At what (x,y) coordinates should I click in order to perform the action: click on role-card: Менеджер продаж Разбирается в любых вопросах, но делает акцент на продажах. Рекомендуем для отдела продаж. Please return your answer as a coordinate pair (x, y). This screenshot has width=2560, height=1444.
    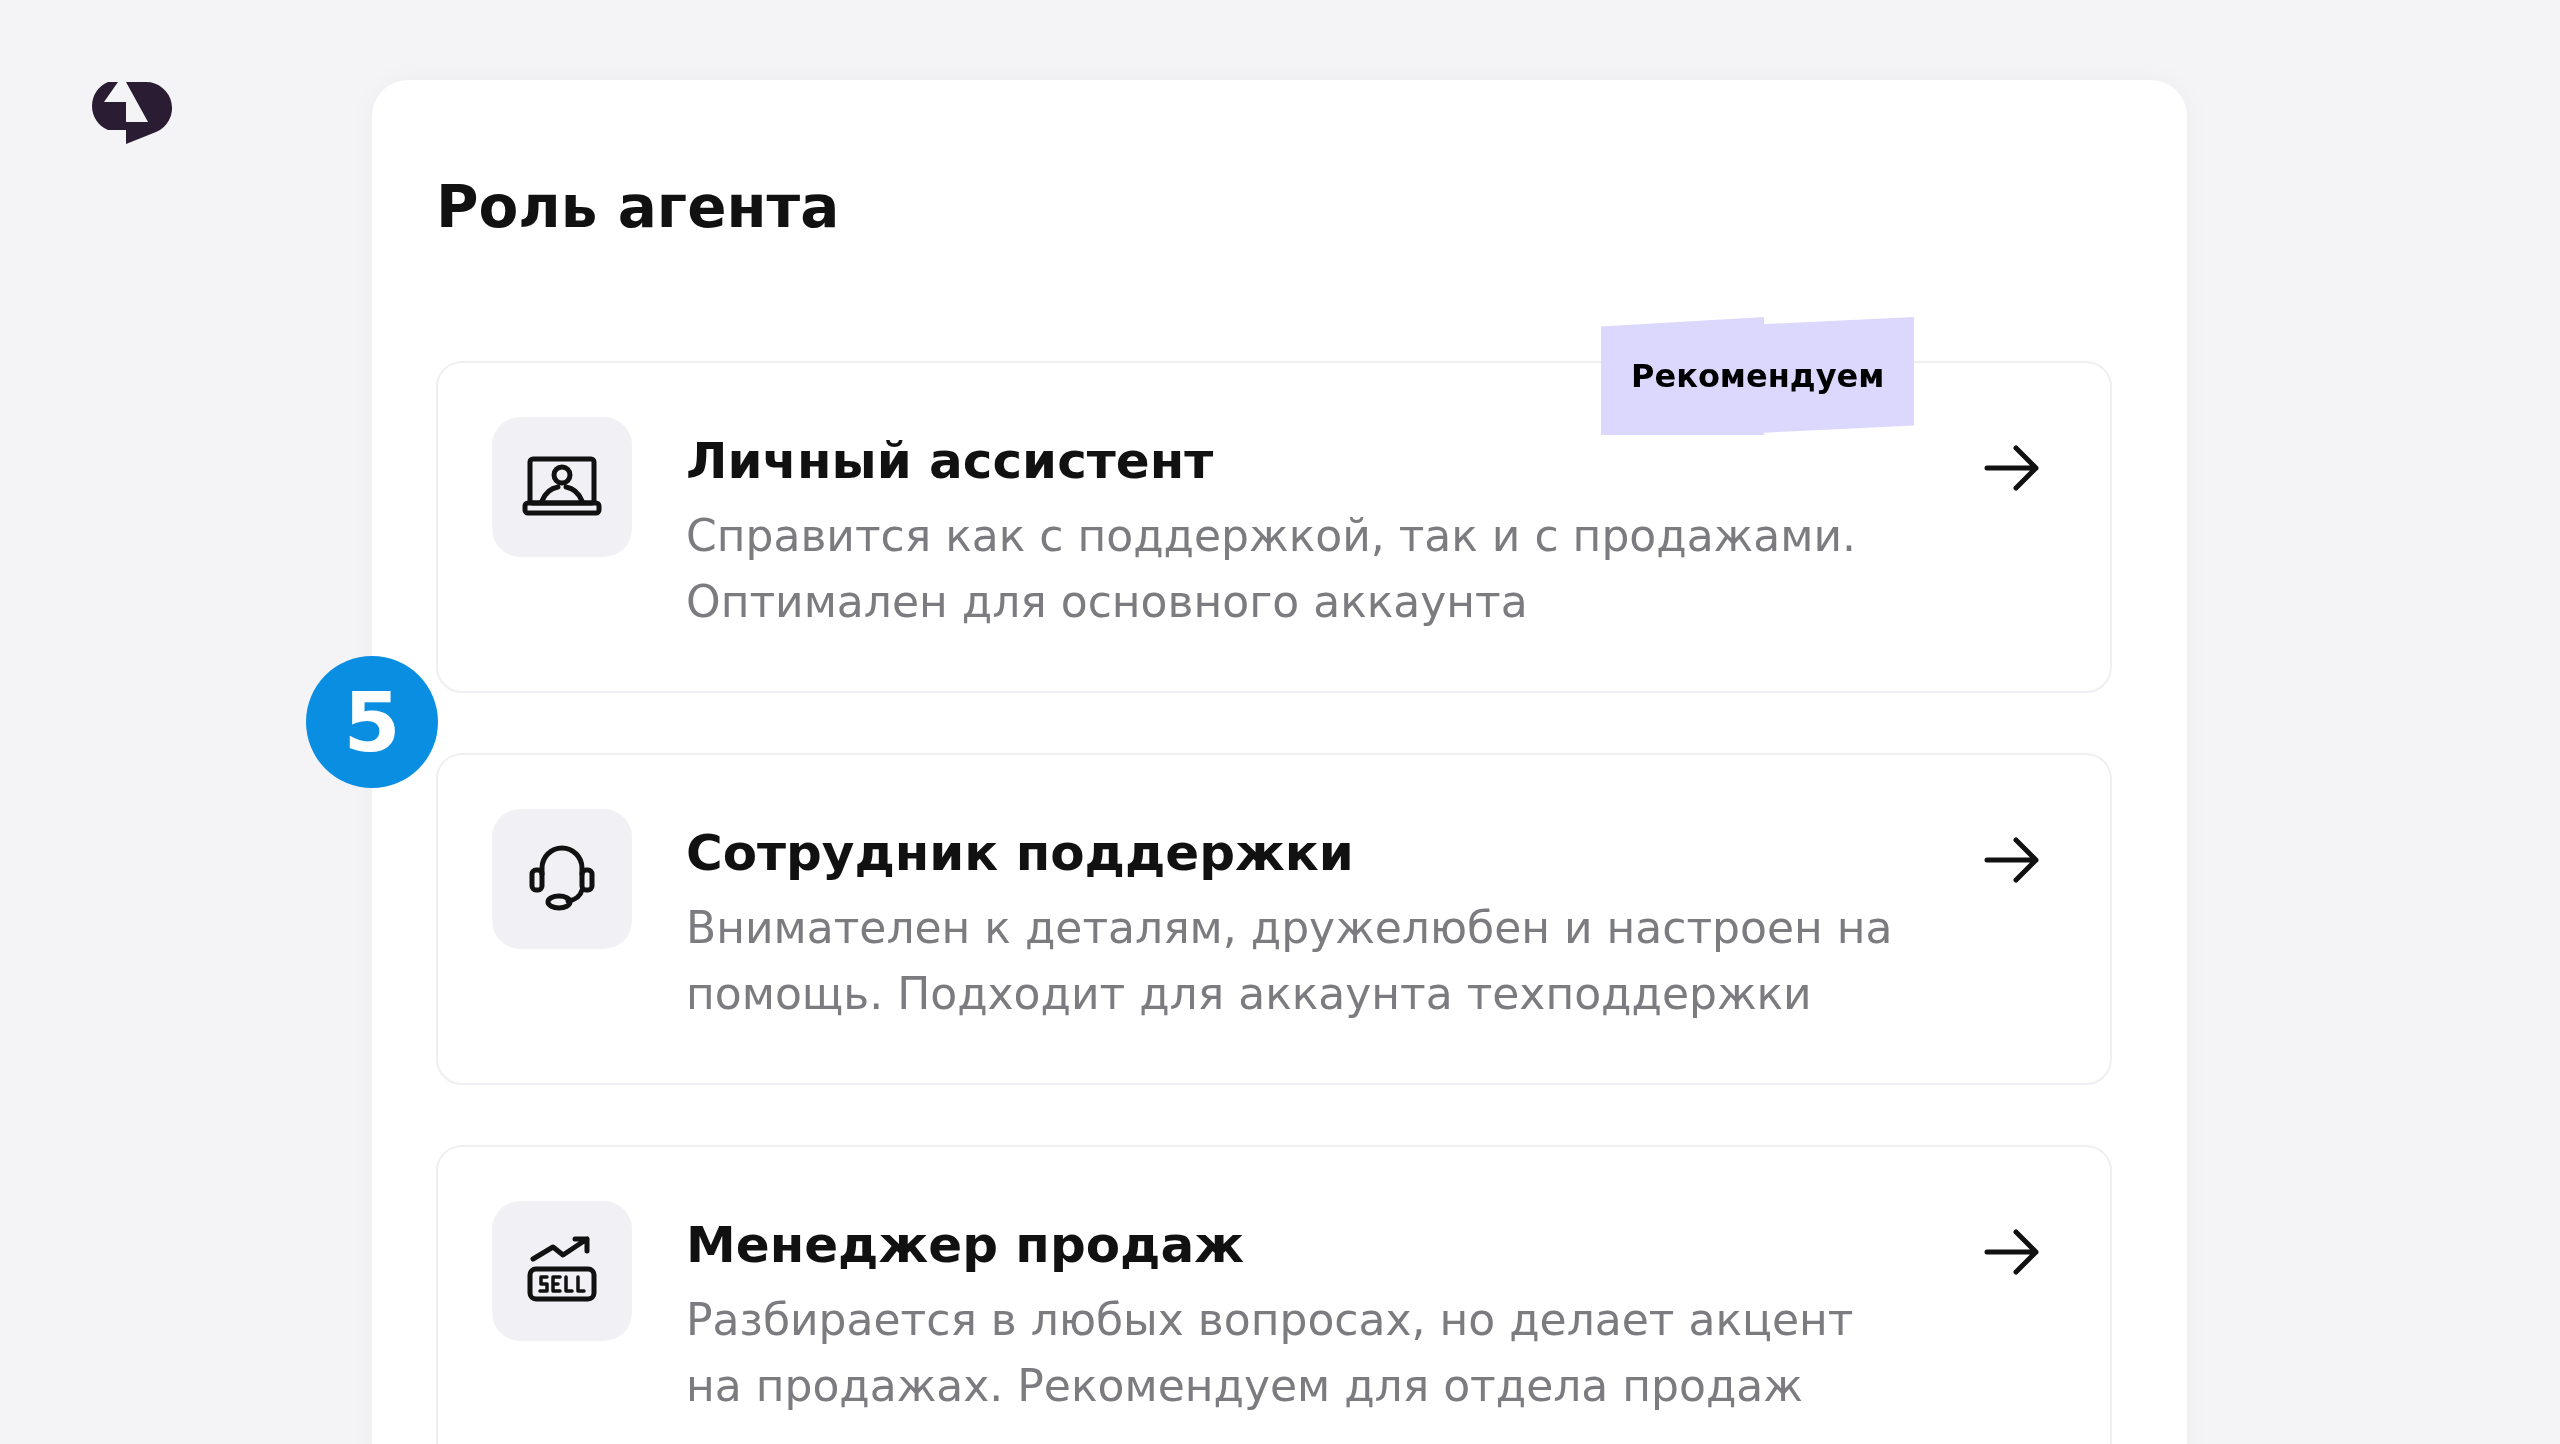
    Looking at the image, I should click on (1274, 1294).